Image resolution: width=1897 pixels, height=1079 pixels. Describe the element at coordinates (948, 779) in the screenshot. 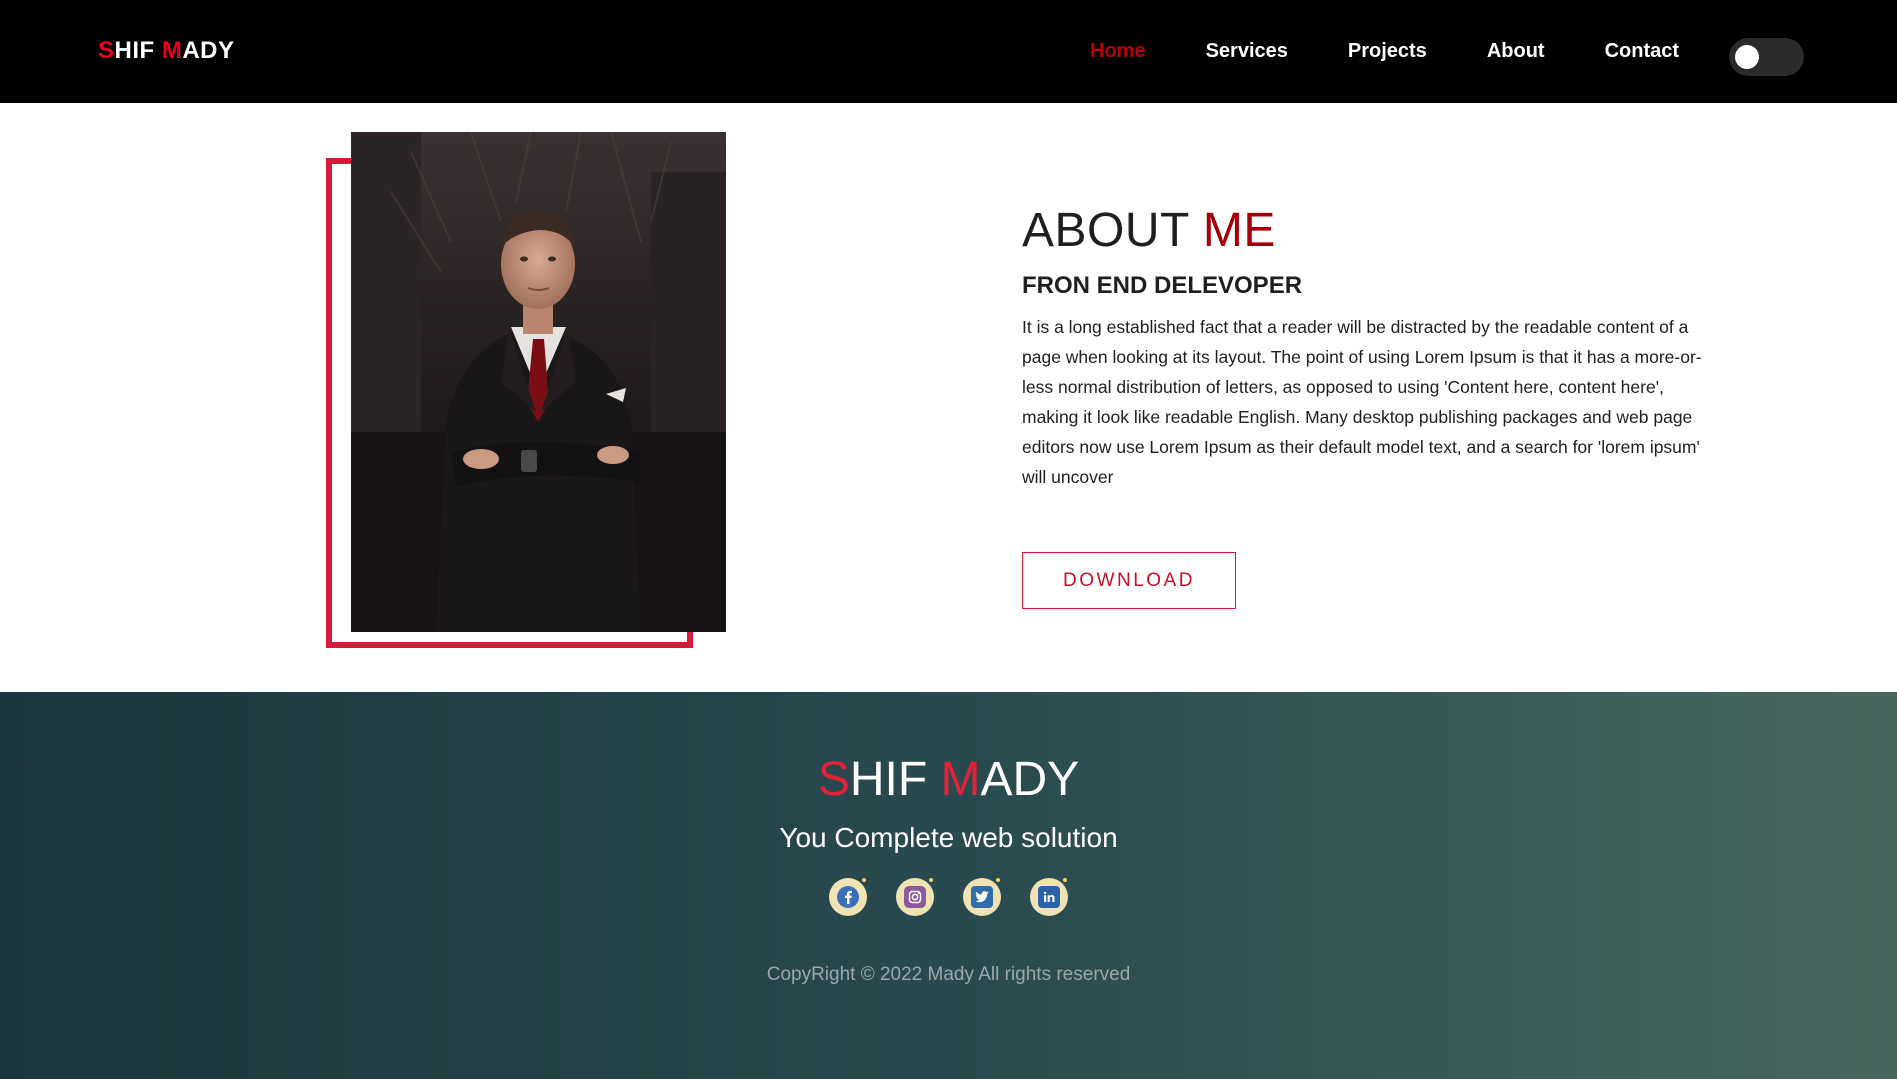

I see `footer-logo: SHIF MADY` at that location.